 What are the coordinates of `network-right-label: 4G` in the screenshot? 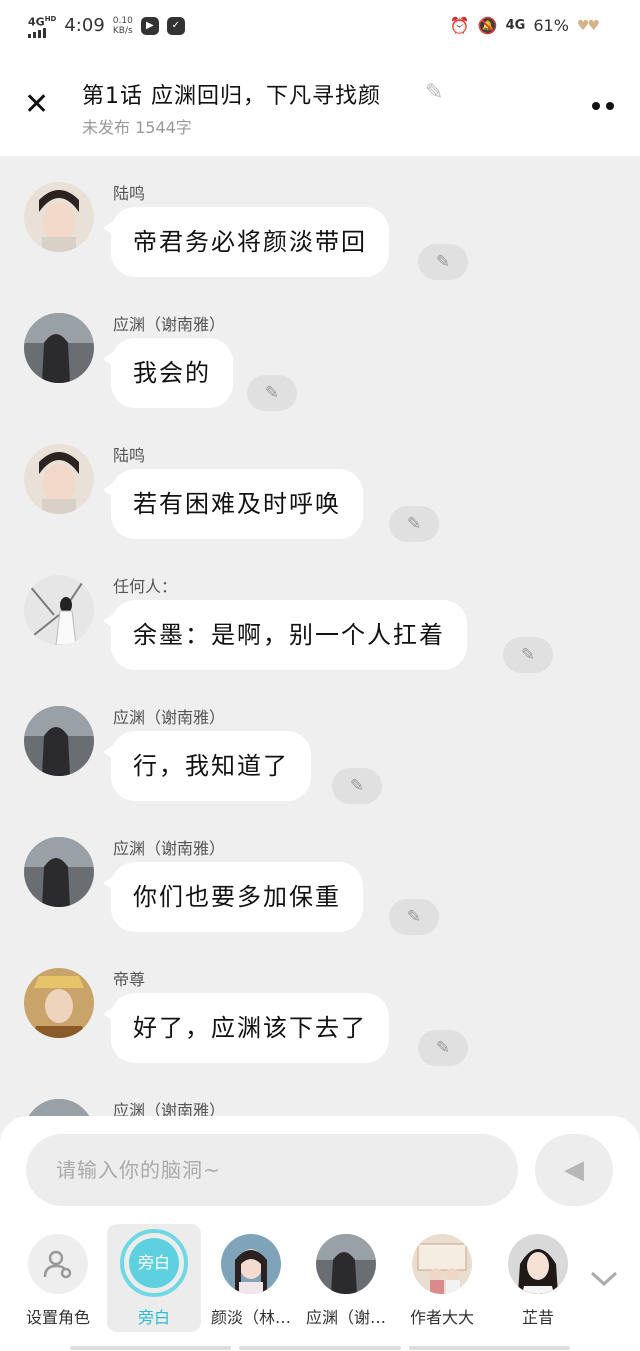 It's located at (515, 25).